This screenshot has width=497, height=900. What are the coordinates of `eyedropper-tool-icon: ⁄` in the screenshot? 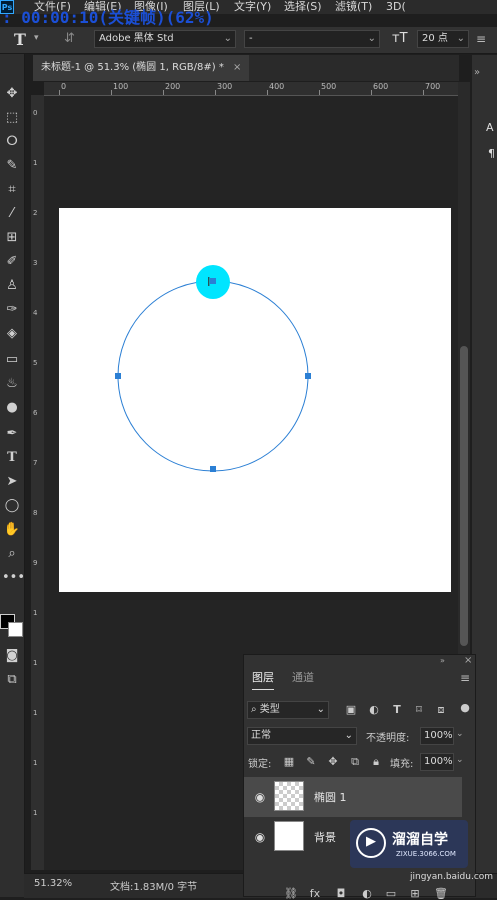 It's located at (12, 214).